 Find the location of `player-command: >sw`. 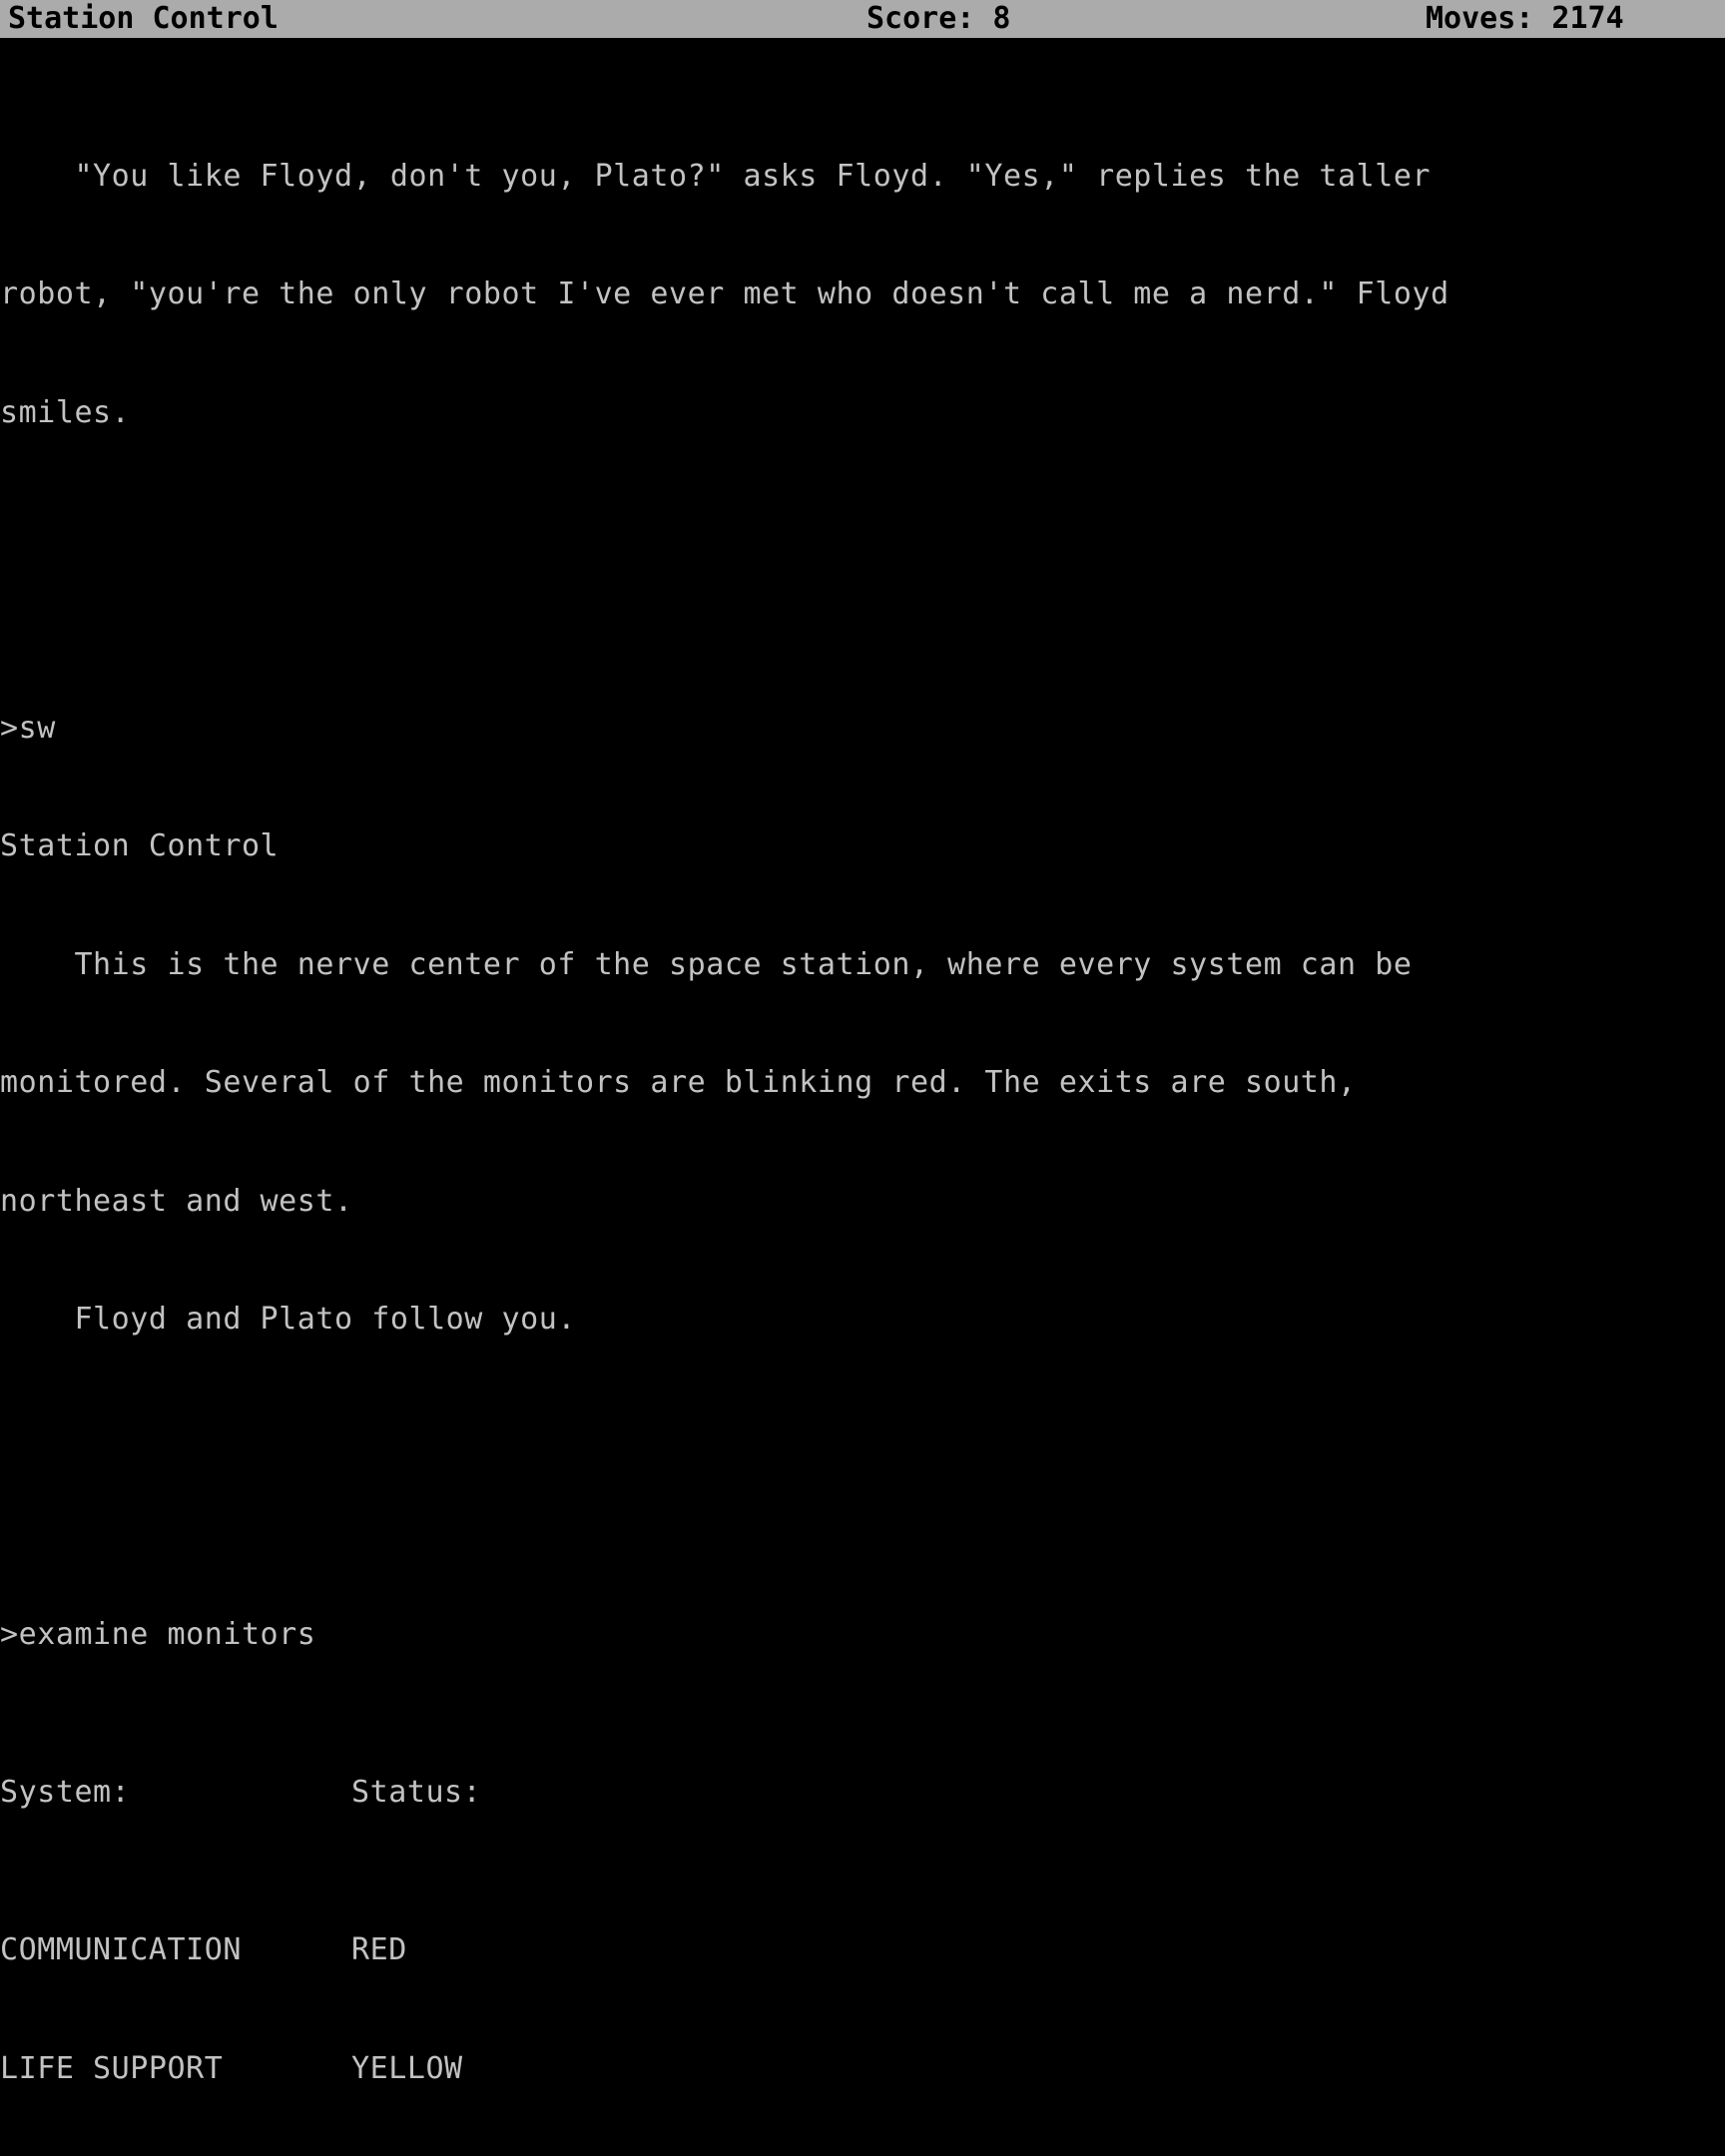

player-command: >sw is located at coordinates (28, 728).